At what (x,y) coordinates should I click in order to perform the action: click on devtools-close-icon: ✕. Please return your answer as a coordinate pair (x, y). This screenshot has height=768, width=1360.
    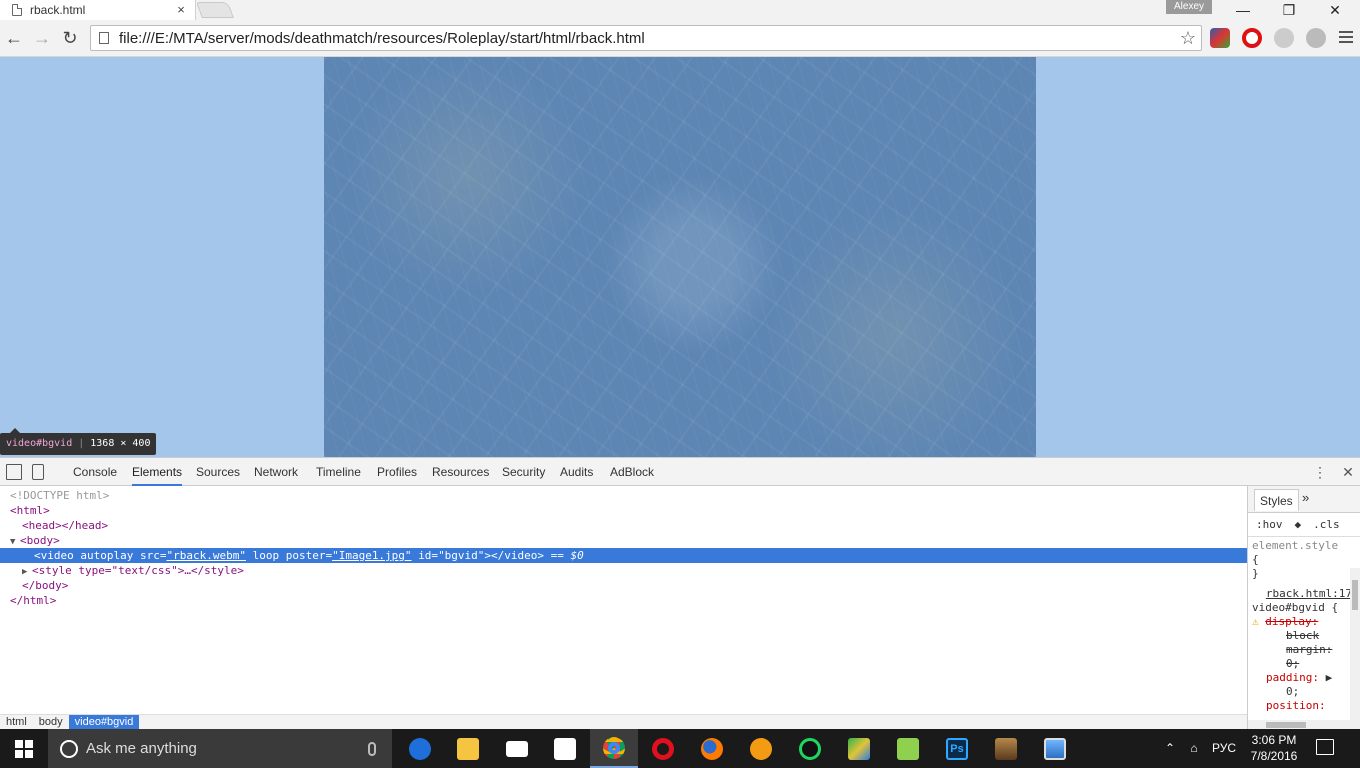
    Looking at the image, I should click on (1348, 472).